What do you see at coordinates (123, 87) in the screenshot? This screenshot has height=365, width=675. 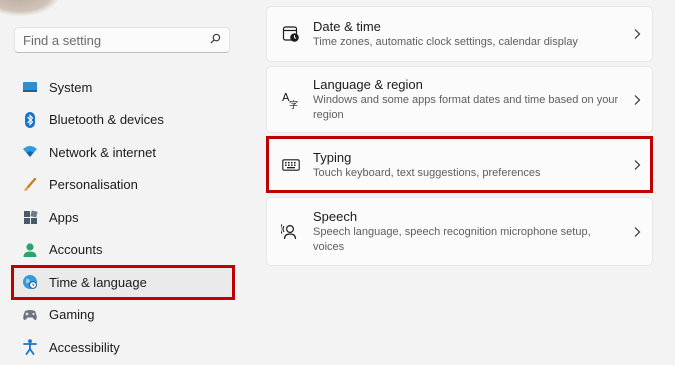 I see `sidebar-item-system: System` at bounding box center [123, 87].